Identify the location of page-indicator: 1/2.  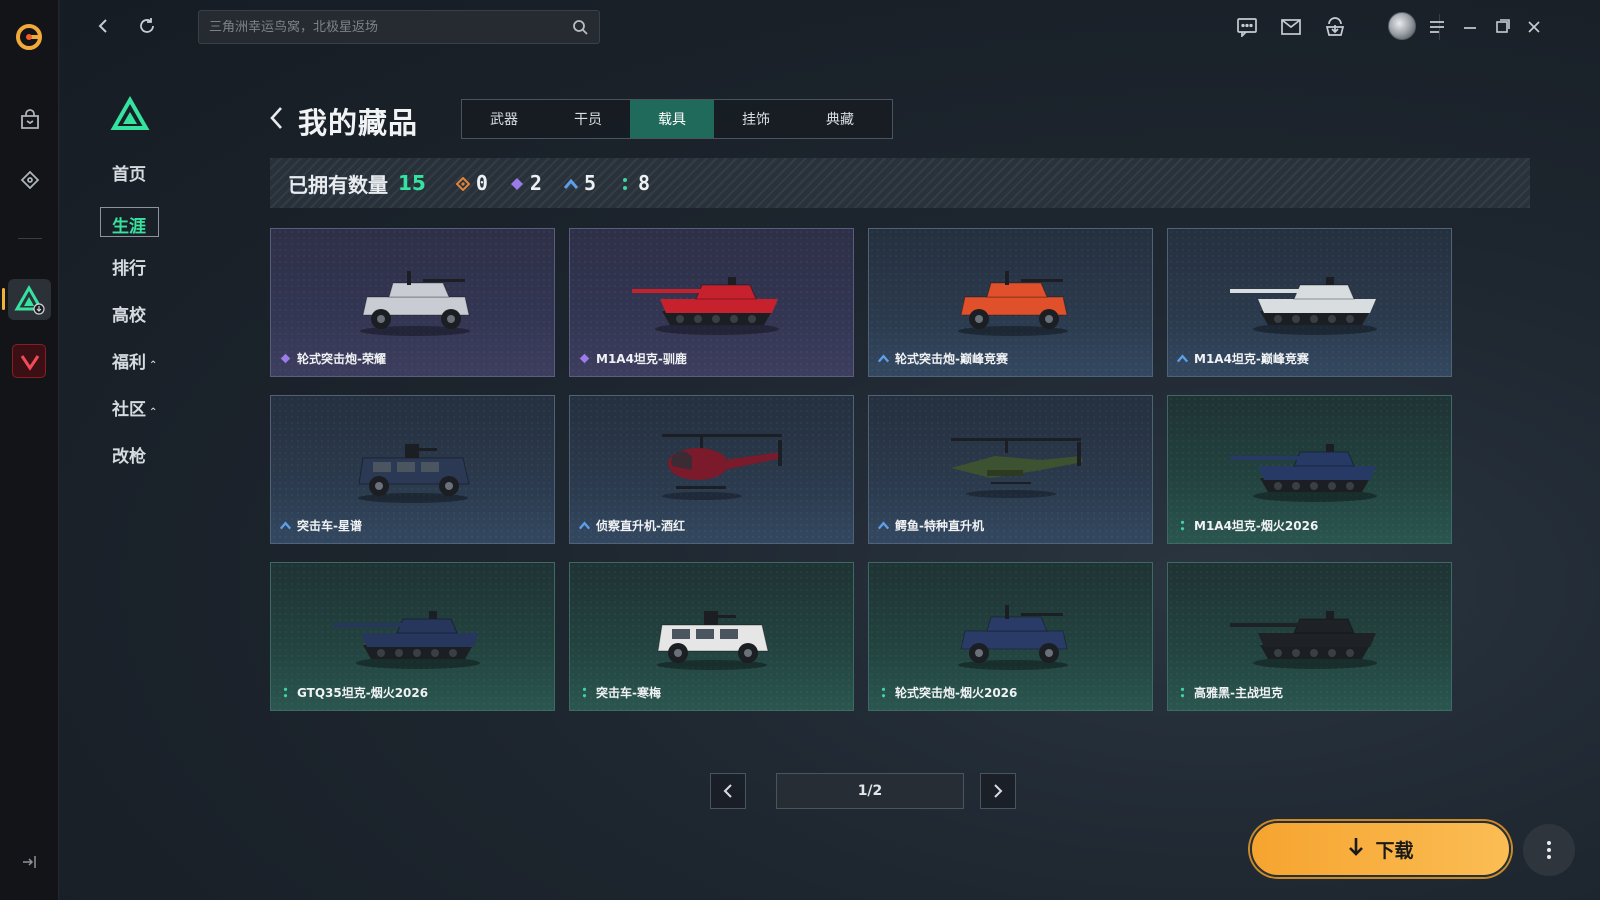
(870, 791).